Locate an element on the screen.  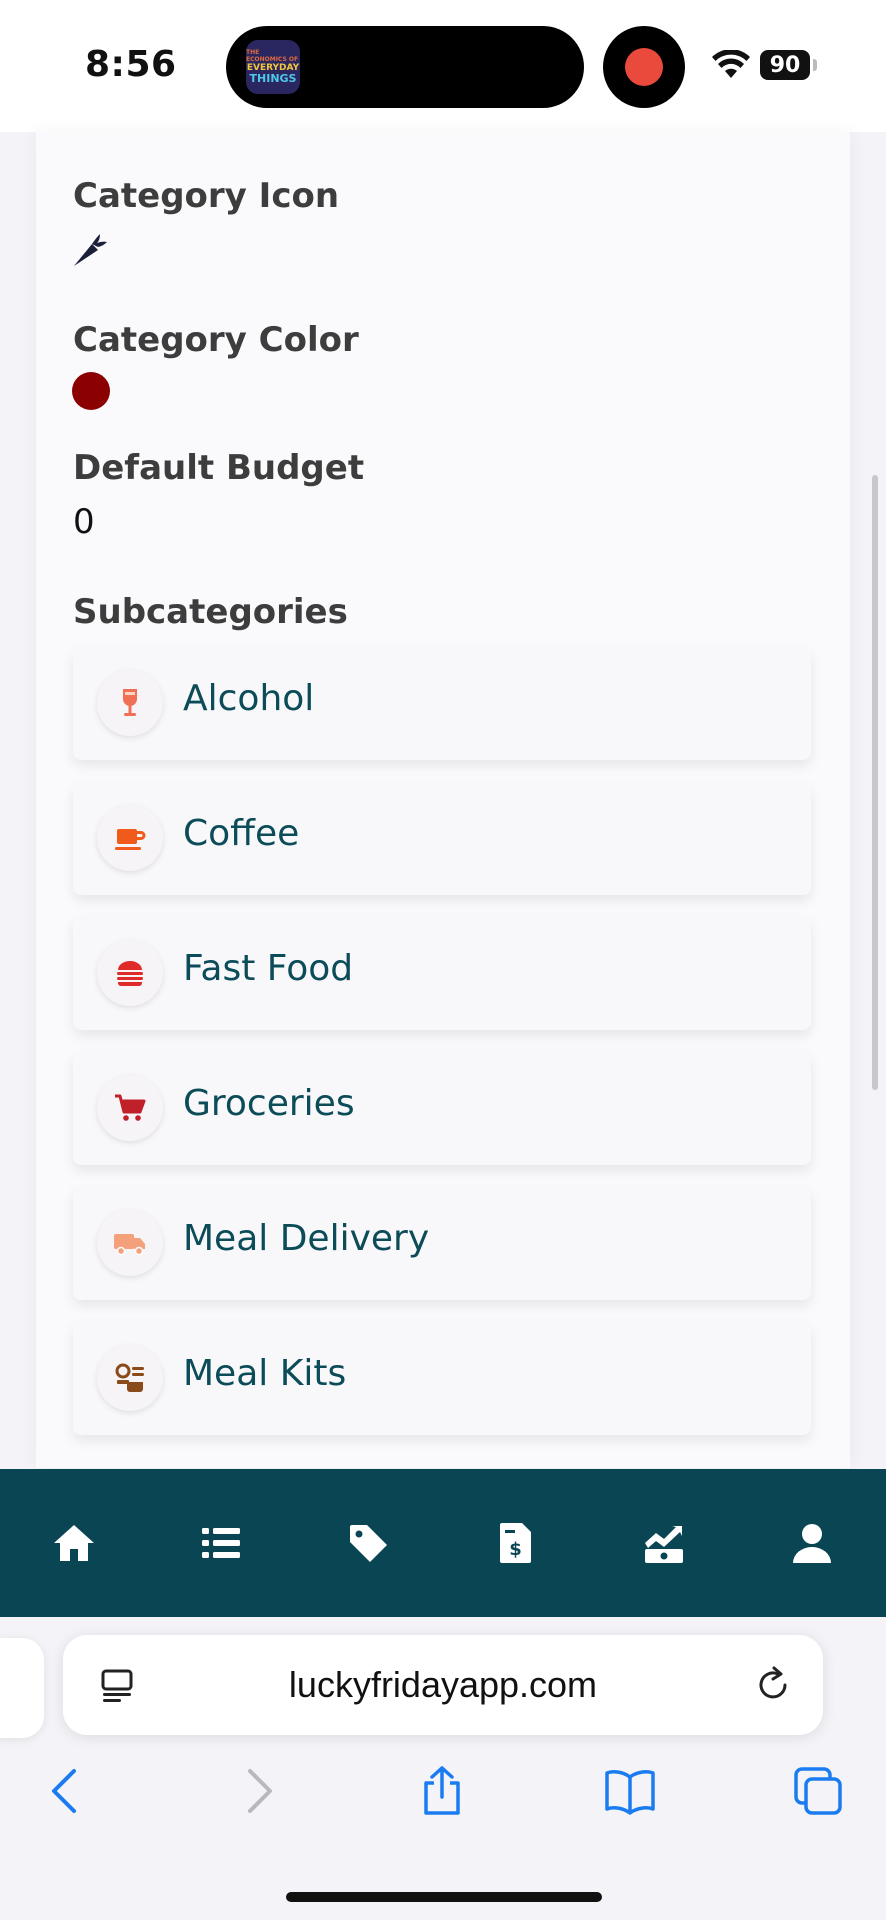
subcategories-heading: Subcategories is located at coordinates (210, 612).